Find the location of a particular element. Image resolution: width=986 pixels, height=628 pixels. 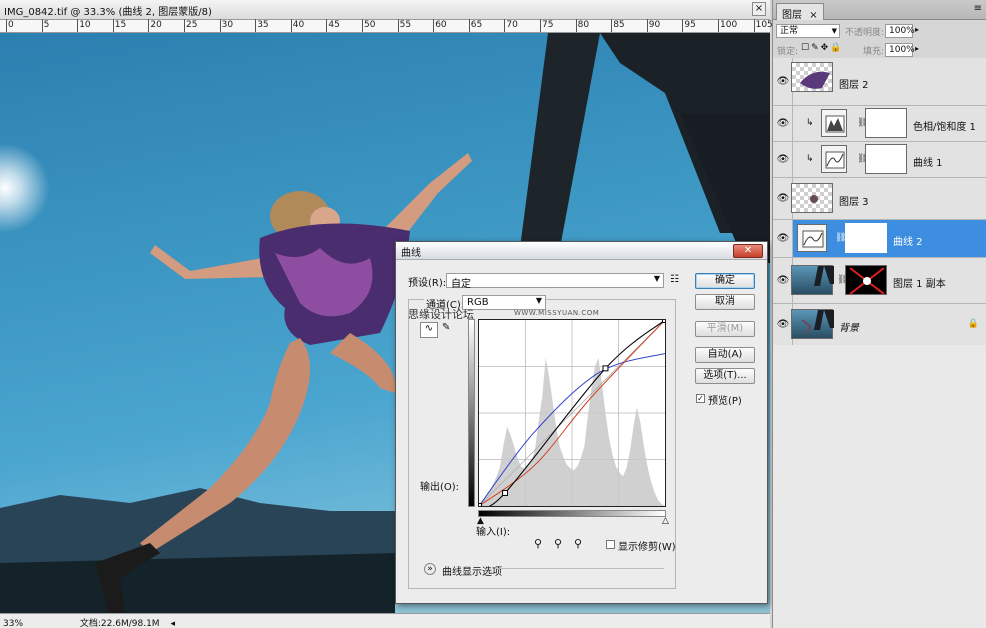

layer-row-curves1: 👁 ↳ ⛓ 曲线 1 is located at coordinates (879, 160).